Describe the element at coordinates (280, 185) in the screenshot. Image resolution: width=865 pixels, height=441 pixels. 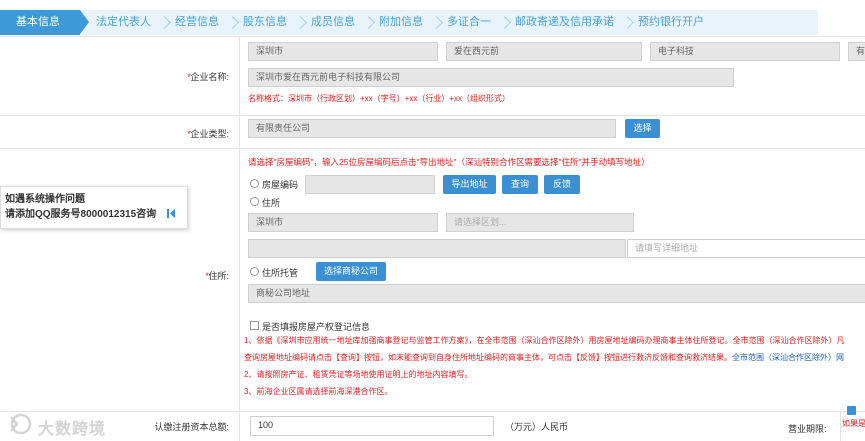
I see `house-code-label: 房屋编码` at that location.